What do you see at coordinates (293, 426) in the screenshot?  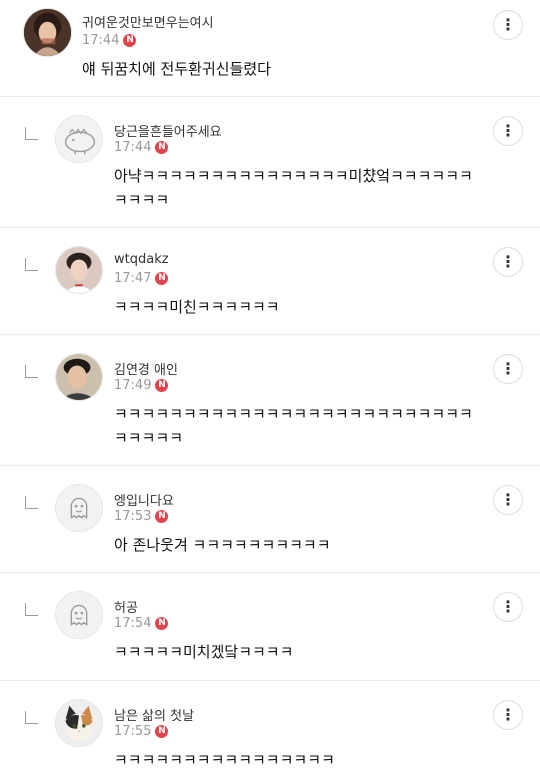 I see `comment-text: ㅋㅋㅋㅋㅋㅋㅋㅋㅋㅋㅋㅋㅋㅋㅋㅋㅋㅋㅋㅋㅋㅋㅋㅋㅋㅋㅋㅋㅋㅋㅋ` at bounding box center [293, 426].